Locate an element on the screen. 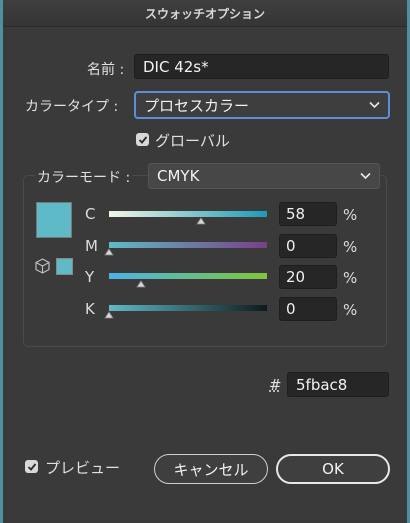  color-type-label: カラータイプ : is located at coordinates (72, 107).